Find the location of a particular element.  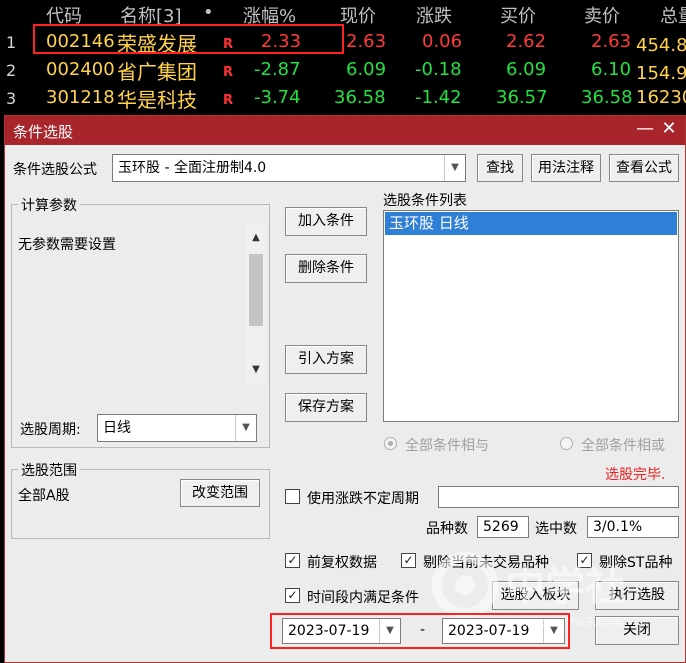

price: 2.63 is located at coordinates (366, 41).